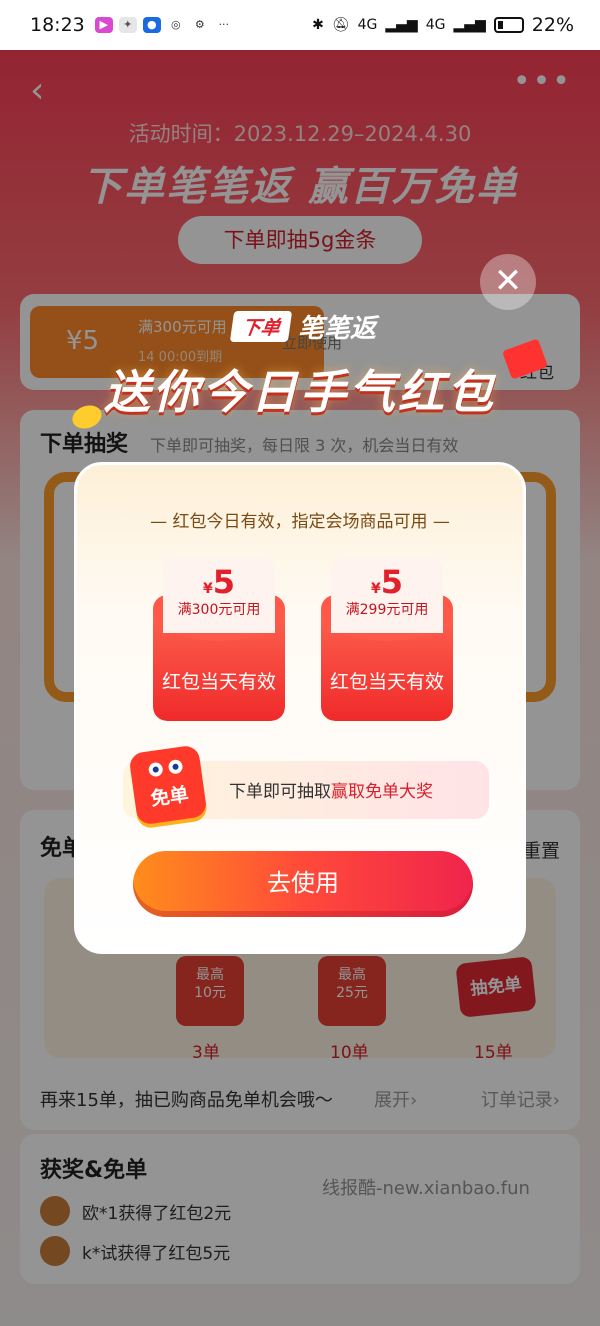 This screenshot has height=1326, width=600. Describe the element at coordinates (435, 25) in the screenshot. I see `signal-label-2: 4G` at that location.